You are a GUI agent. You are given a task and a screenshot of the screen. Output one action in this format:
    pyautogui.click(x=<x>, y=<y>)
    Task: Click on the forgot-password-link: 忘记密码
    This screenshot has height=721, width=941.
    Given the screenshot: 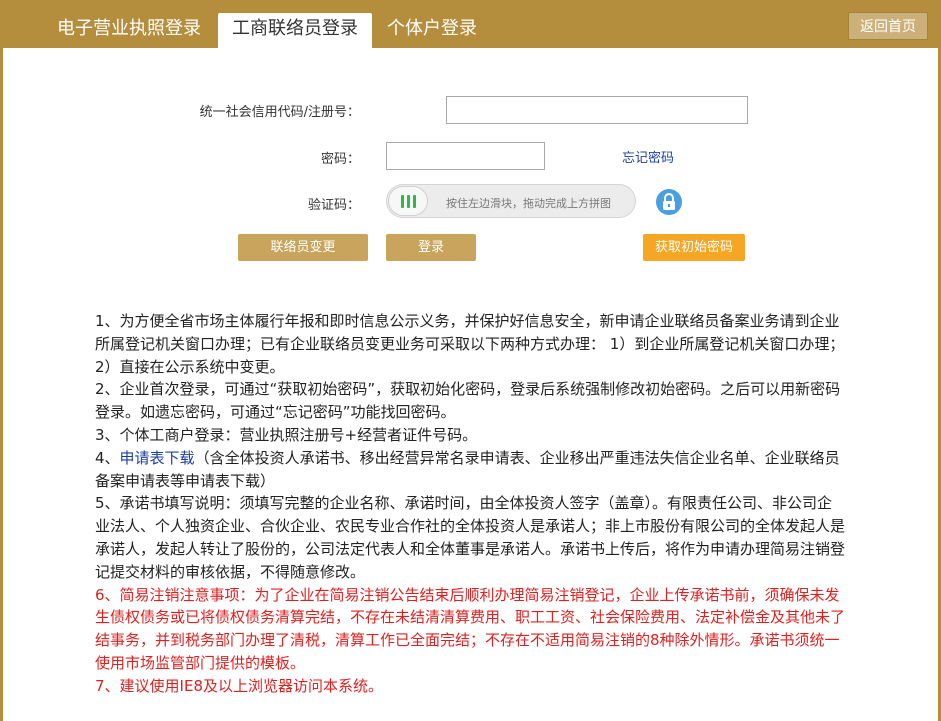 What is the action you would take?
    pyautogui.click(x=648, y=156)
    